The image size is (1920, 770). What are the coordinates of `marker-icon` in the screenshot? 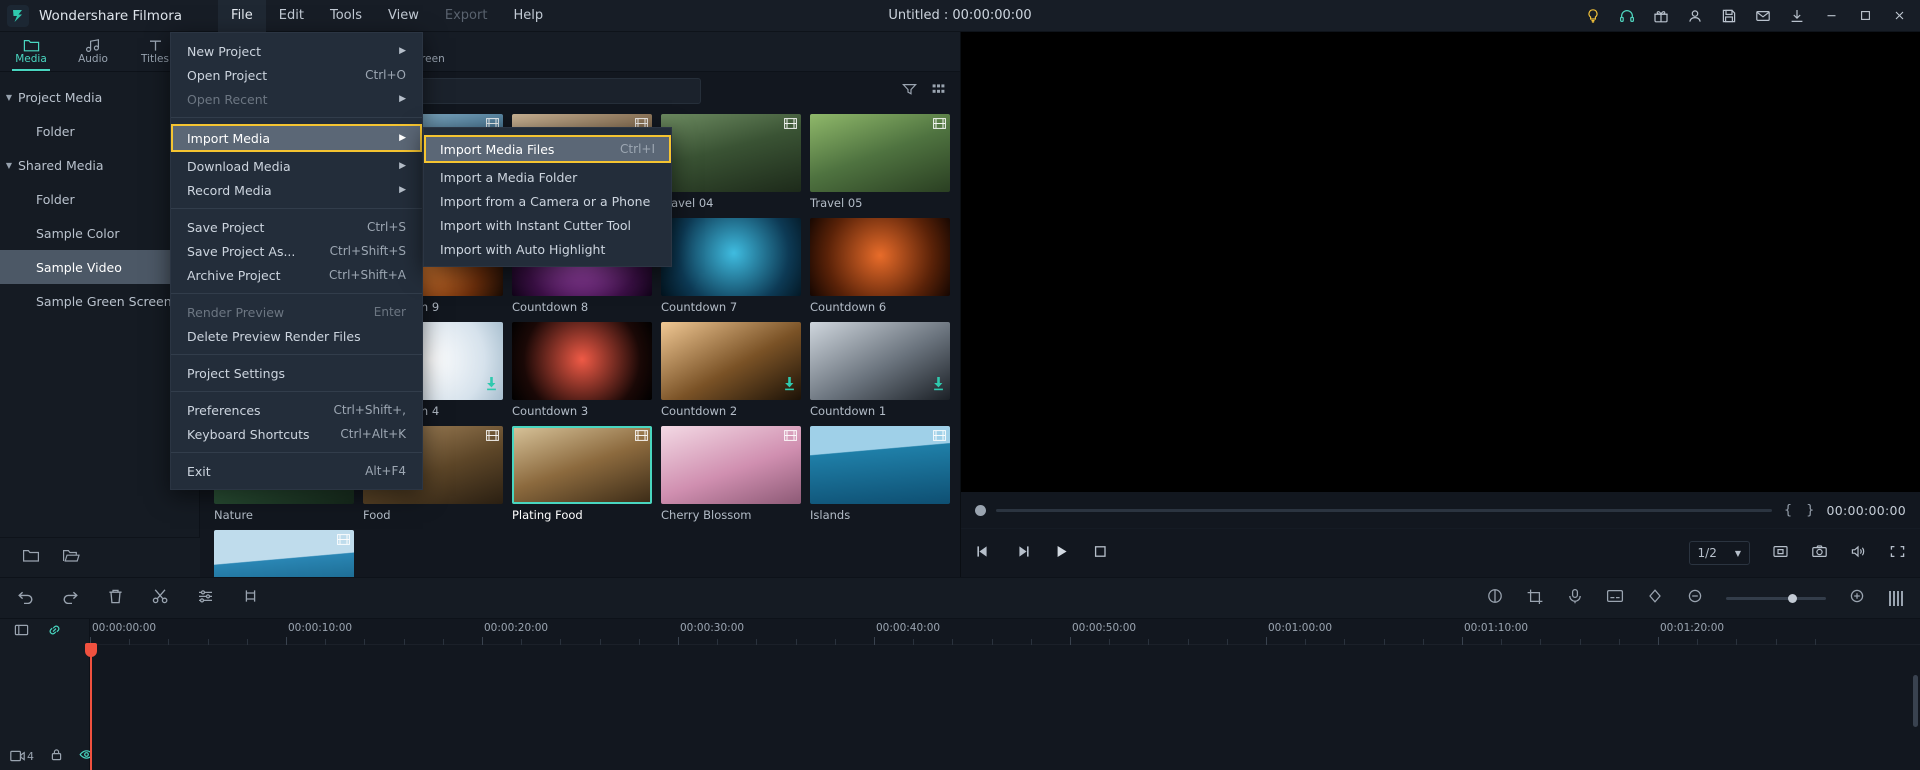 It's located at (250, 598).